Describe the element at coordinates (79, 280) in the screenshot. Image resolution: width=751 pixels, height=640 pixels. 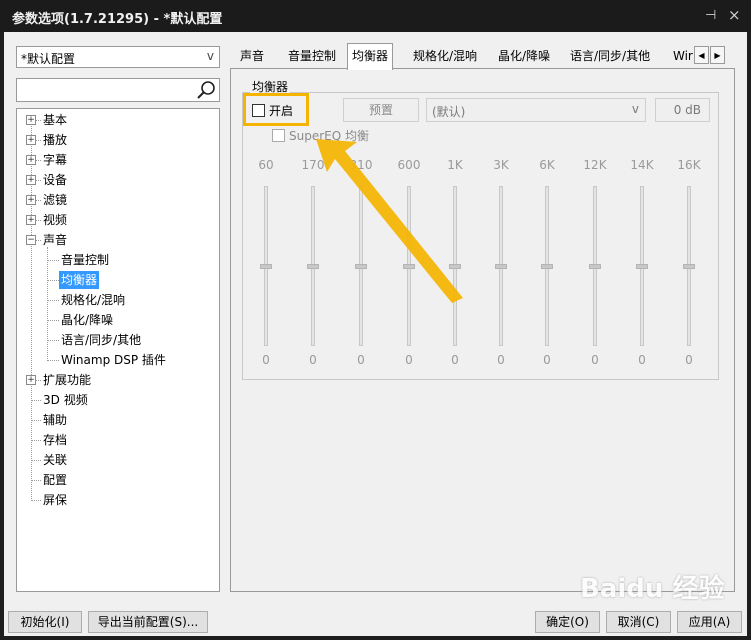
I see `tree-item: 均衡器` at that location.